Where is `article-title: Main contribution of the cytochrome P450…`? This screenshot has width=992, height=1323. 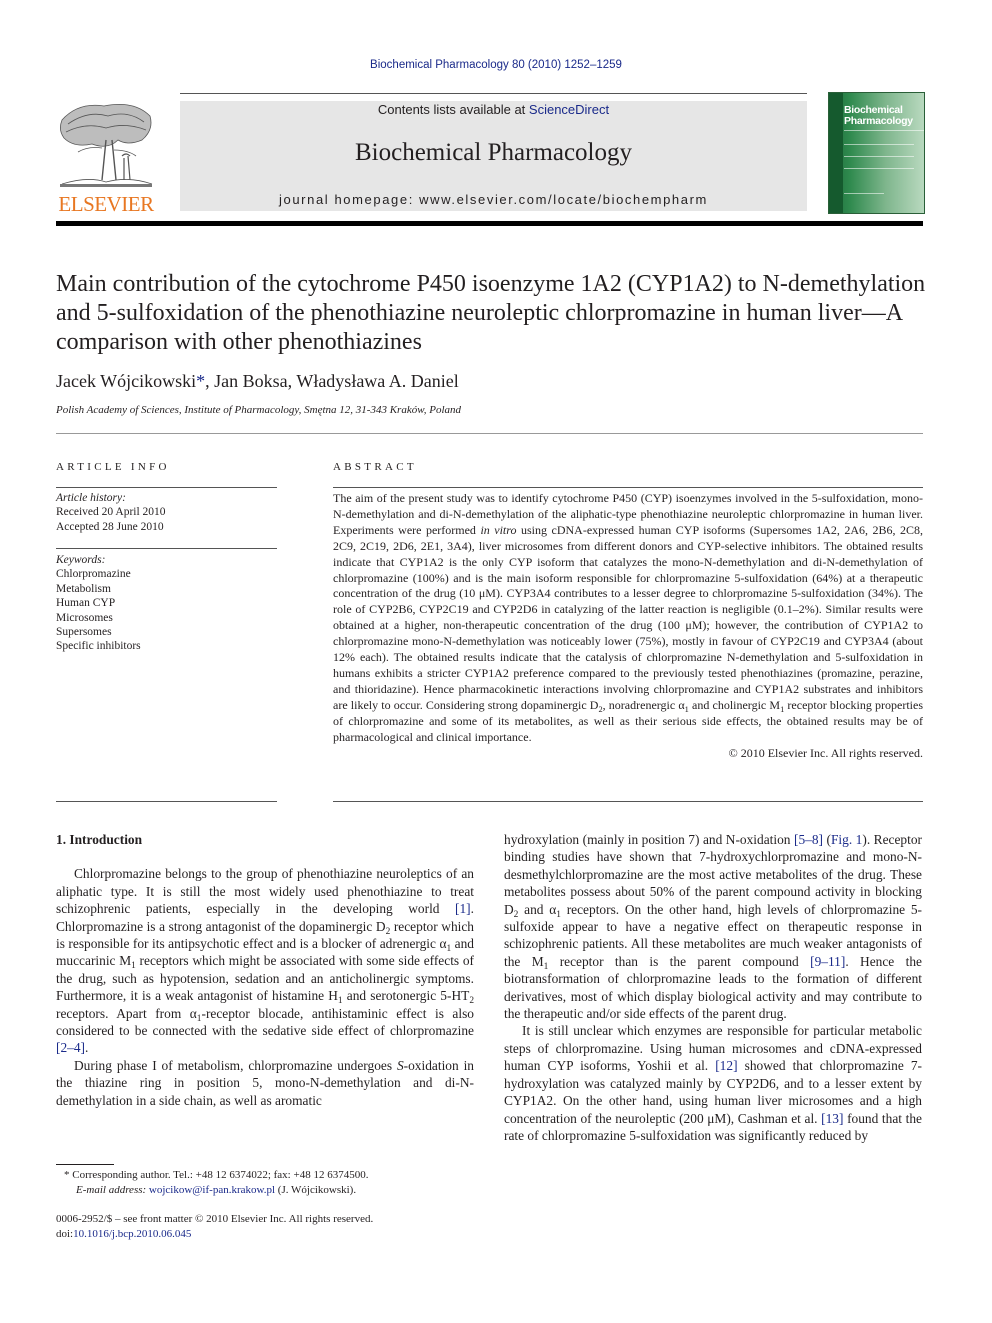 article-title: Main contribution of the cytochrome P450… is located at coordinates (491, 313).